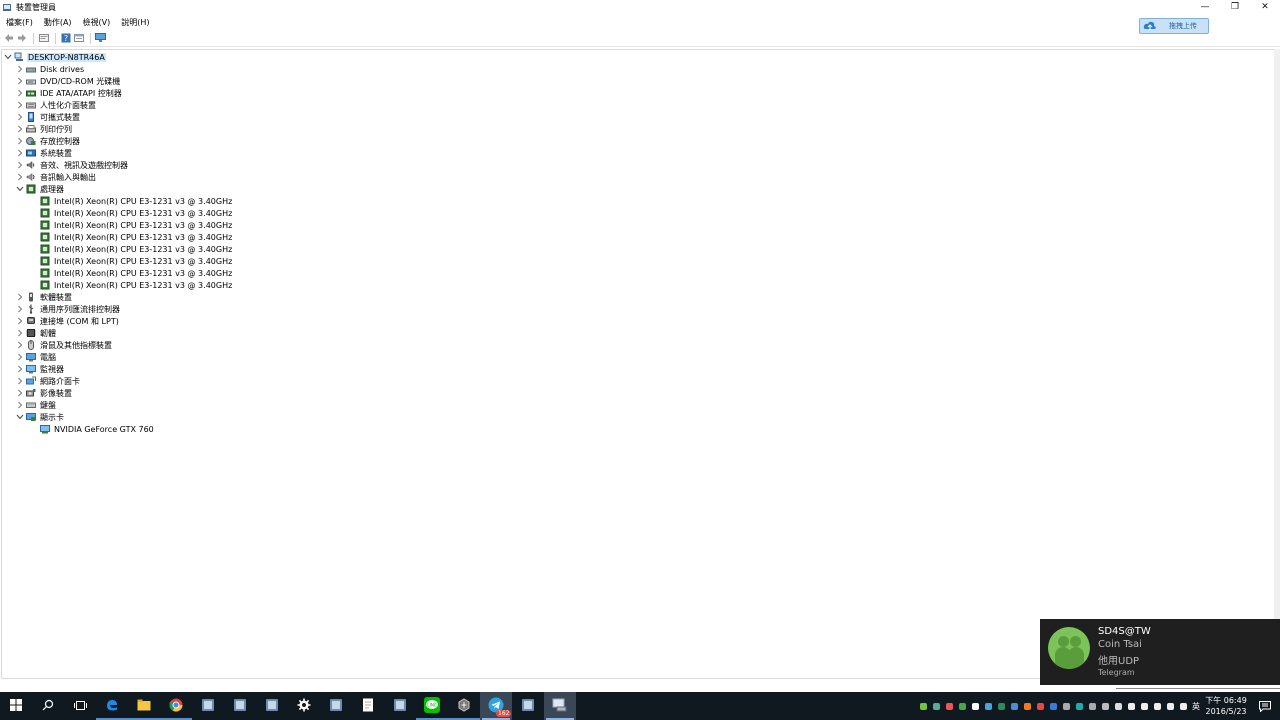 This screenshot has width=1280, height=720. I want to click on tree-category: 軟體裝置, so click(44, 297).